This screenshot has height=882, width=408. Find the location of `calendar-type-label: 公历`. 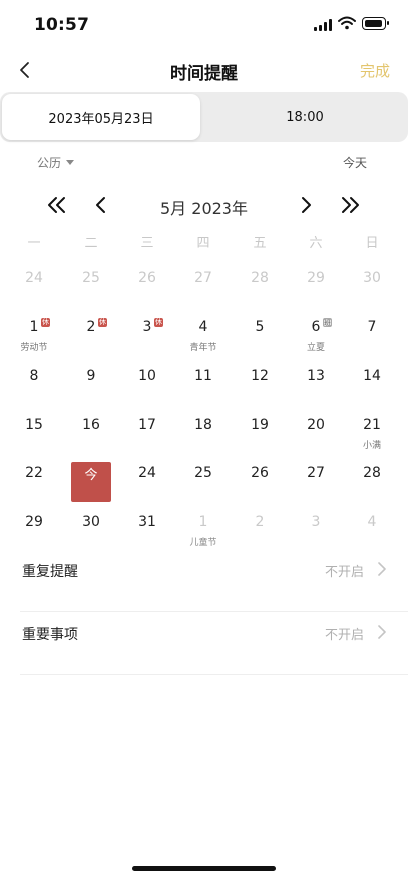

calendar-type-label: 公历 is located at coordinates (49, 163).